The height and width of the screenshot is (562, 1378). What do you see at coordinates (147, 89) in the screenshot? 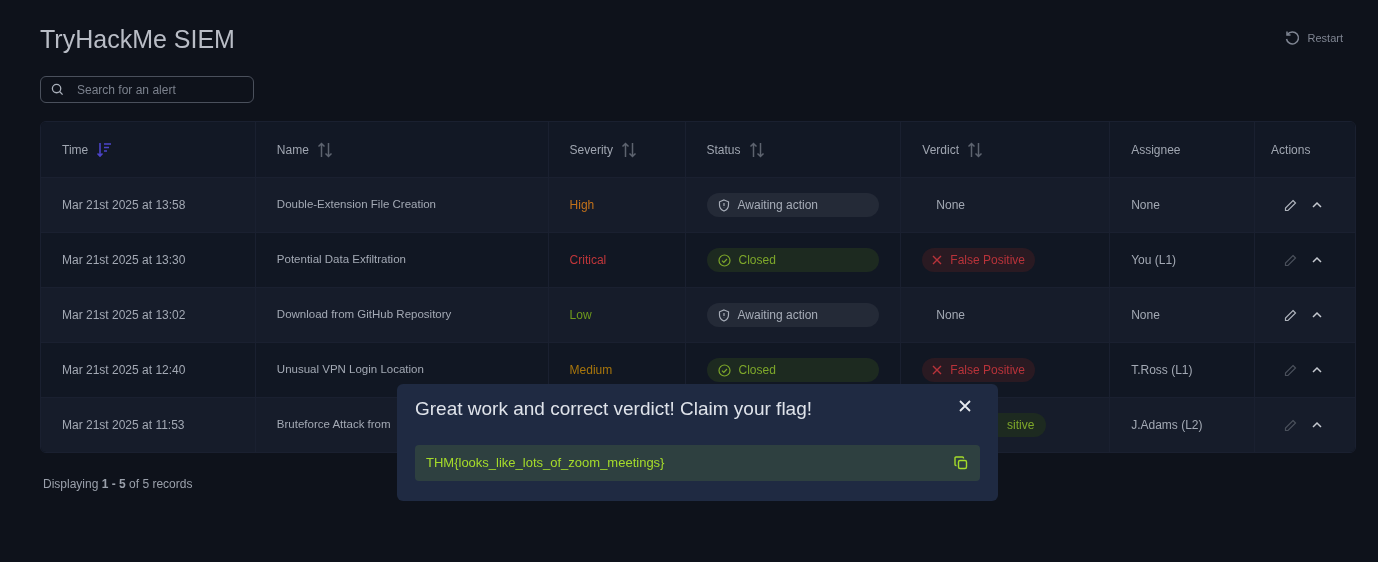
I see `search-field: Search for an alert` at bounding box center [147, 89].